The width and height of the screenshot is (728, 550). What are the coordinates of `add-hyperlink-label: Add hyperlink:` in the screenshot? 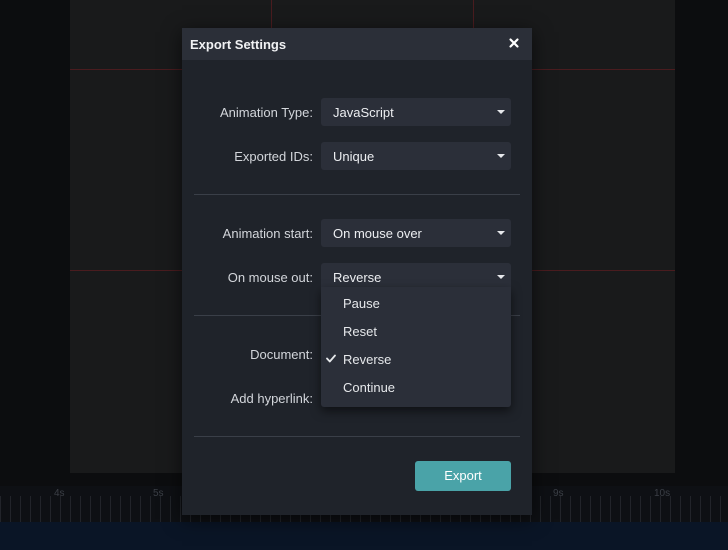 It's located at (271, 398).